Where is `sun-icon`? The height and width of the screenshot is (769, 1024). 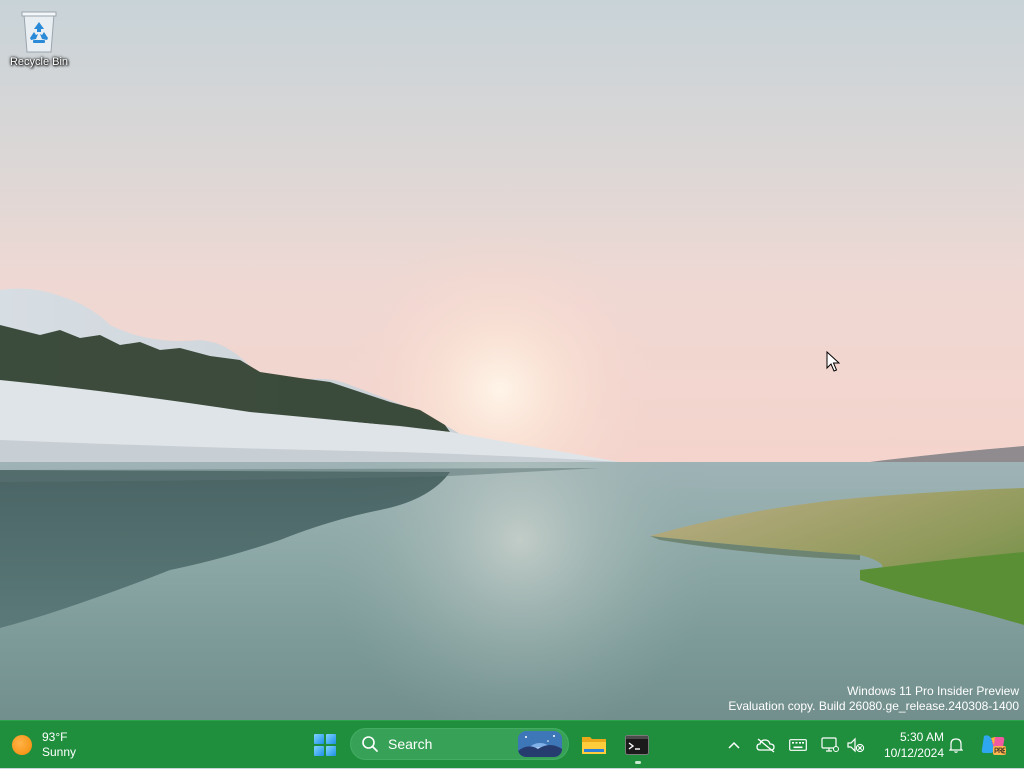 sun-icon is located at coordinates (22, 745).